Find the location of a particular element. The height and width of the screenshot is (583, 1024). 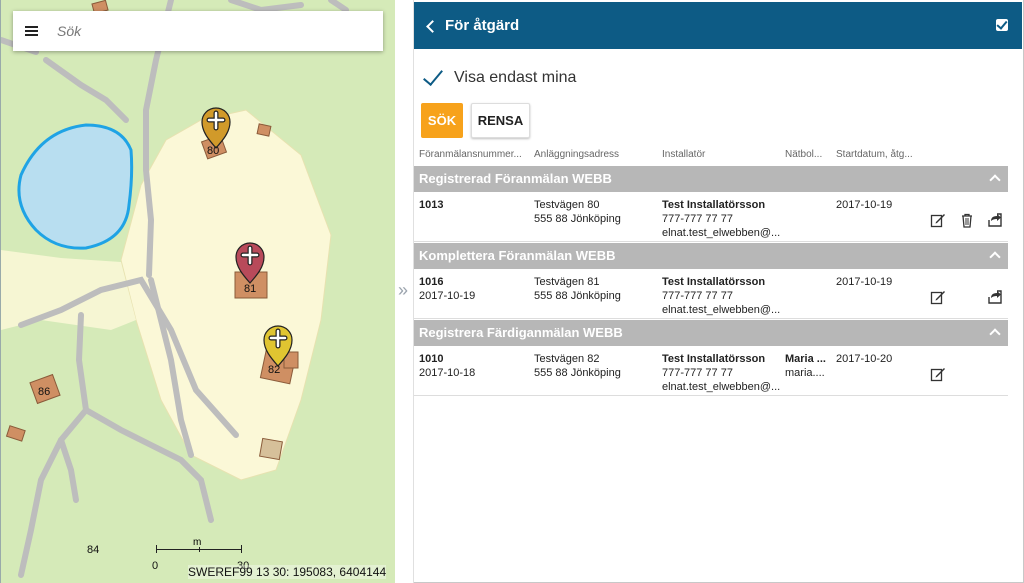

row-address-street: Testvägen 81 is located at coordinates (567, 282).